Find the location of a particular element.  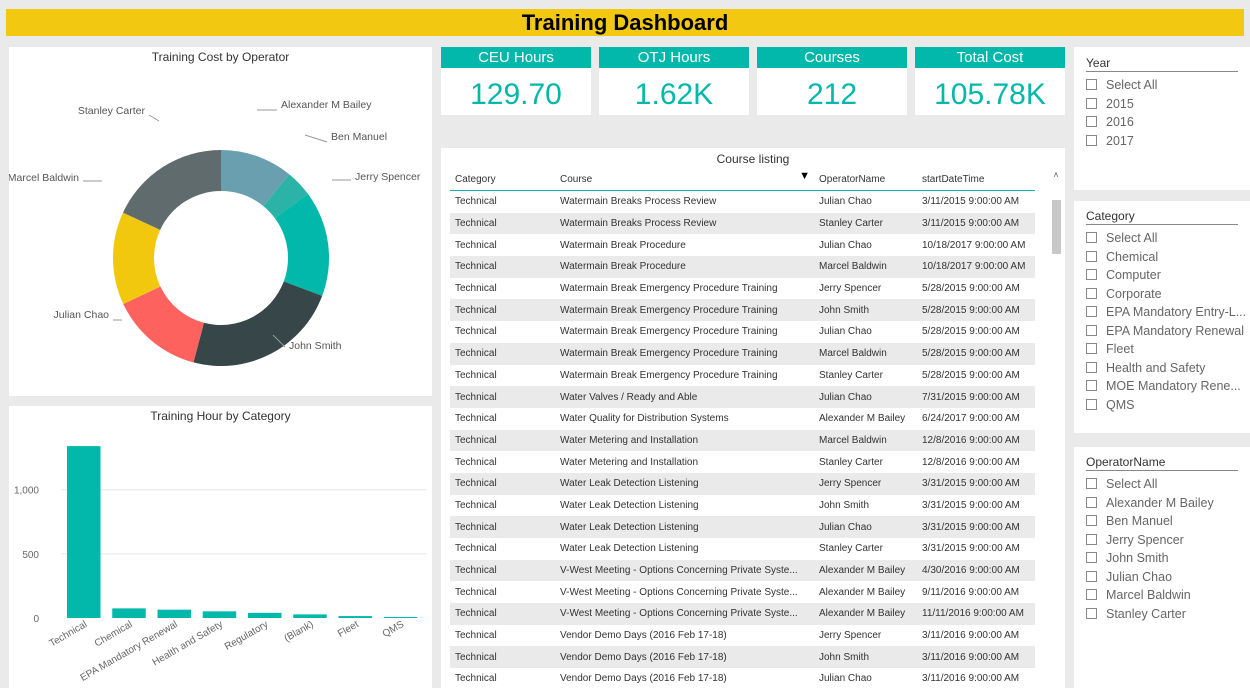

cell-start-date: 7/31/2015 9:00:00 AM is located at coordinates (976, 397).